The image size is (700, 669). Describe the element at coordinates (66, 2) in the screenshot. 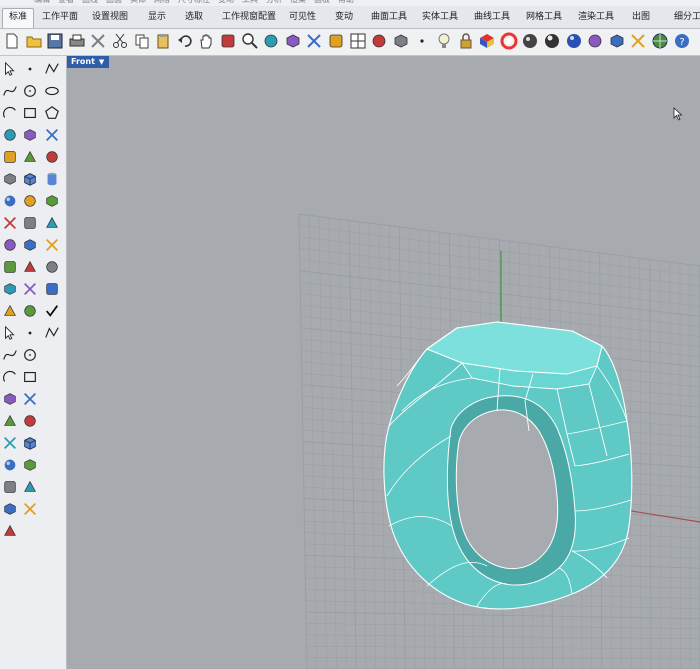

I see `menu-item: 查看` at that location.